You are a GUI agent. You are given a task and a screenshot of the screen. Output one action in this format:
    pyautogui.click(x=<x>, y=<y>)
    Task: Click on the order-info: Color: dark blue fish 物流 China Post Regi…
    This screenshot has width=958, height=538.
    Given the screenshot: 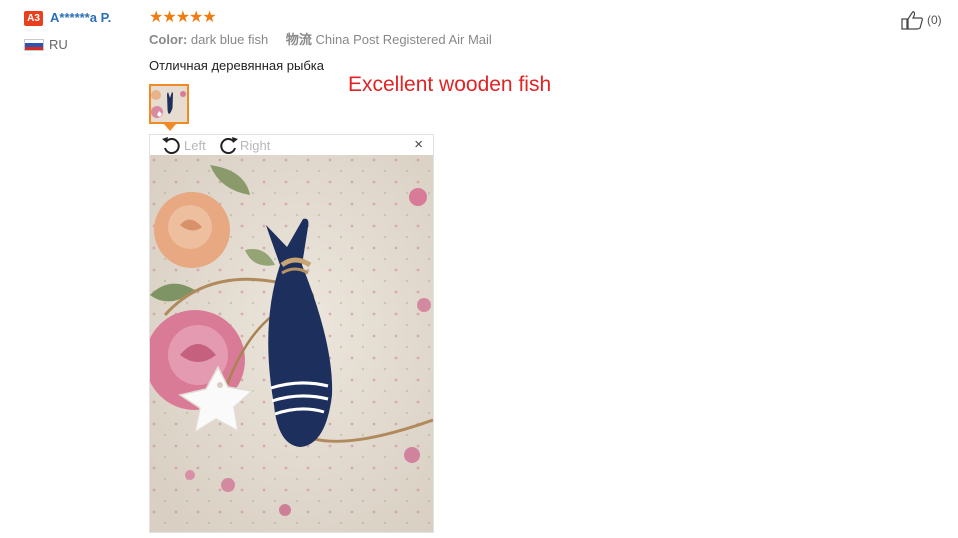 What is the action you would take?
    pyautogui.click(x=320, y=40)
    